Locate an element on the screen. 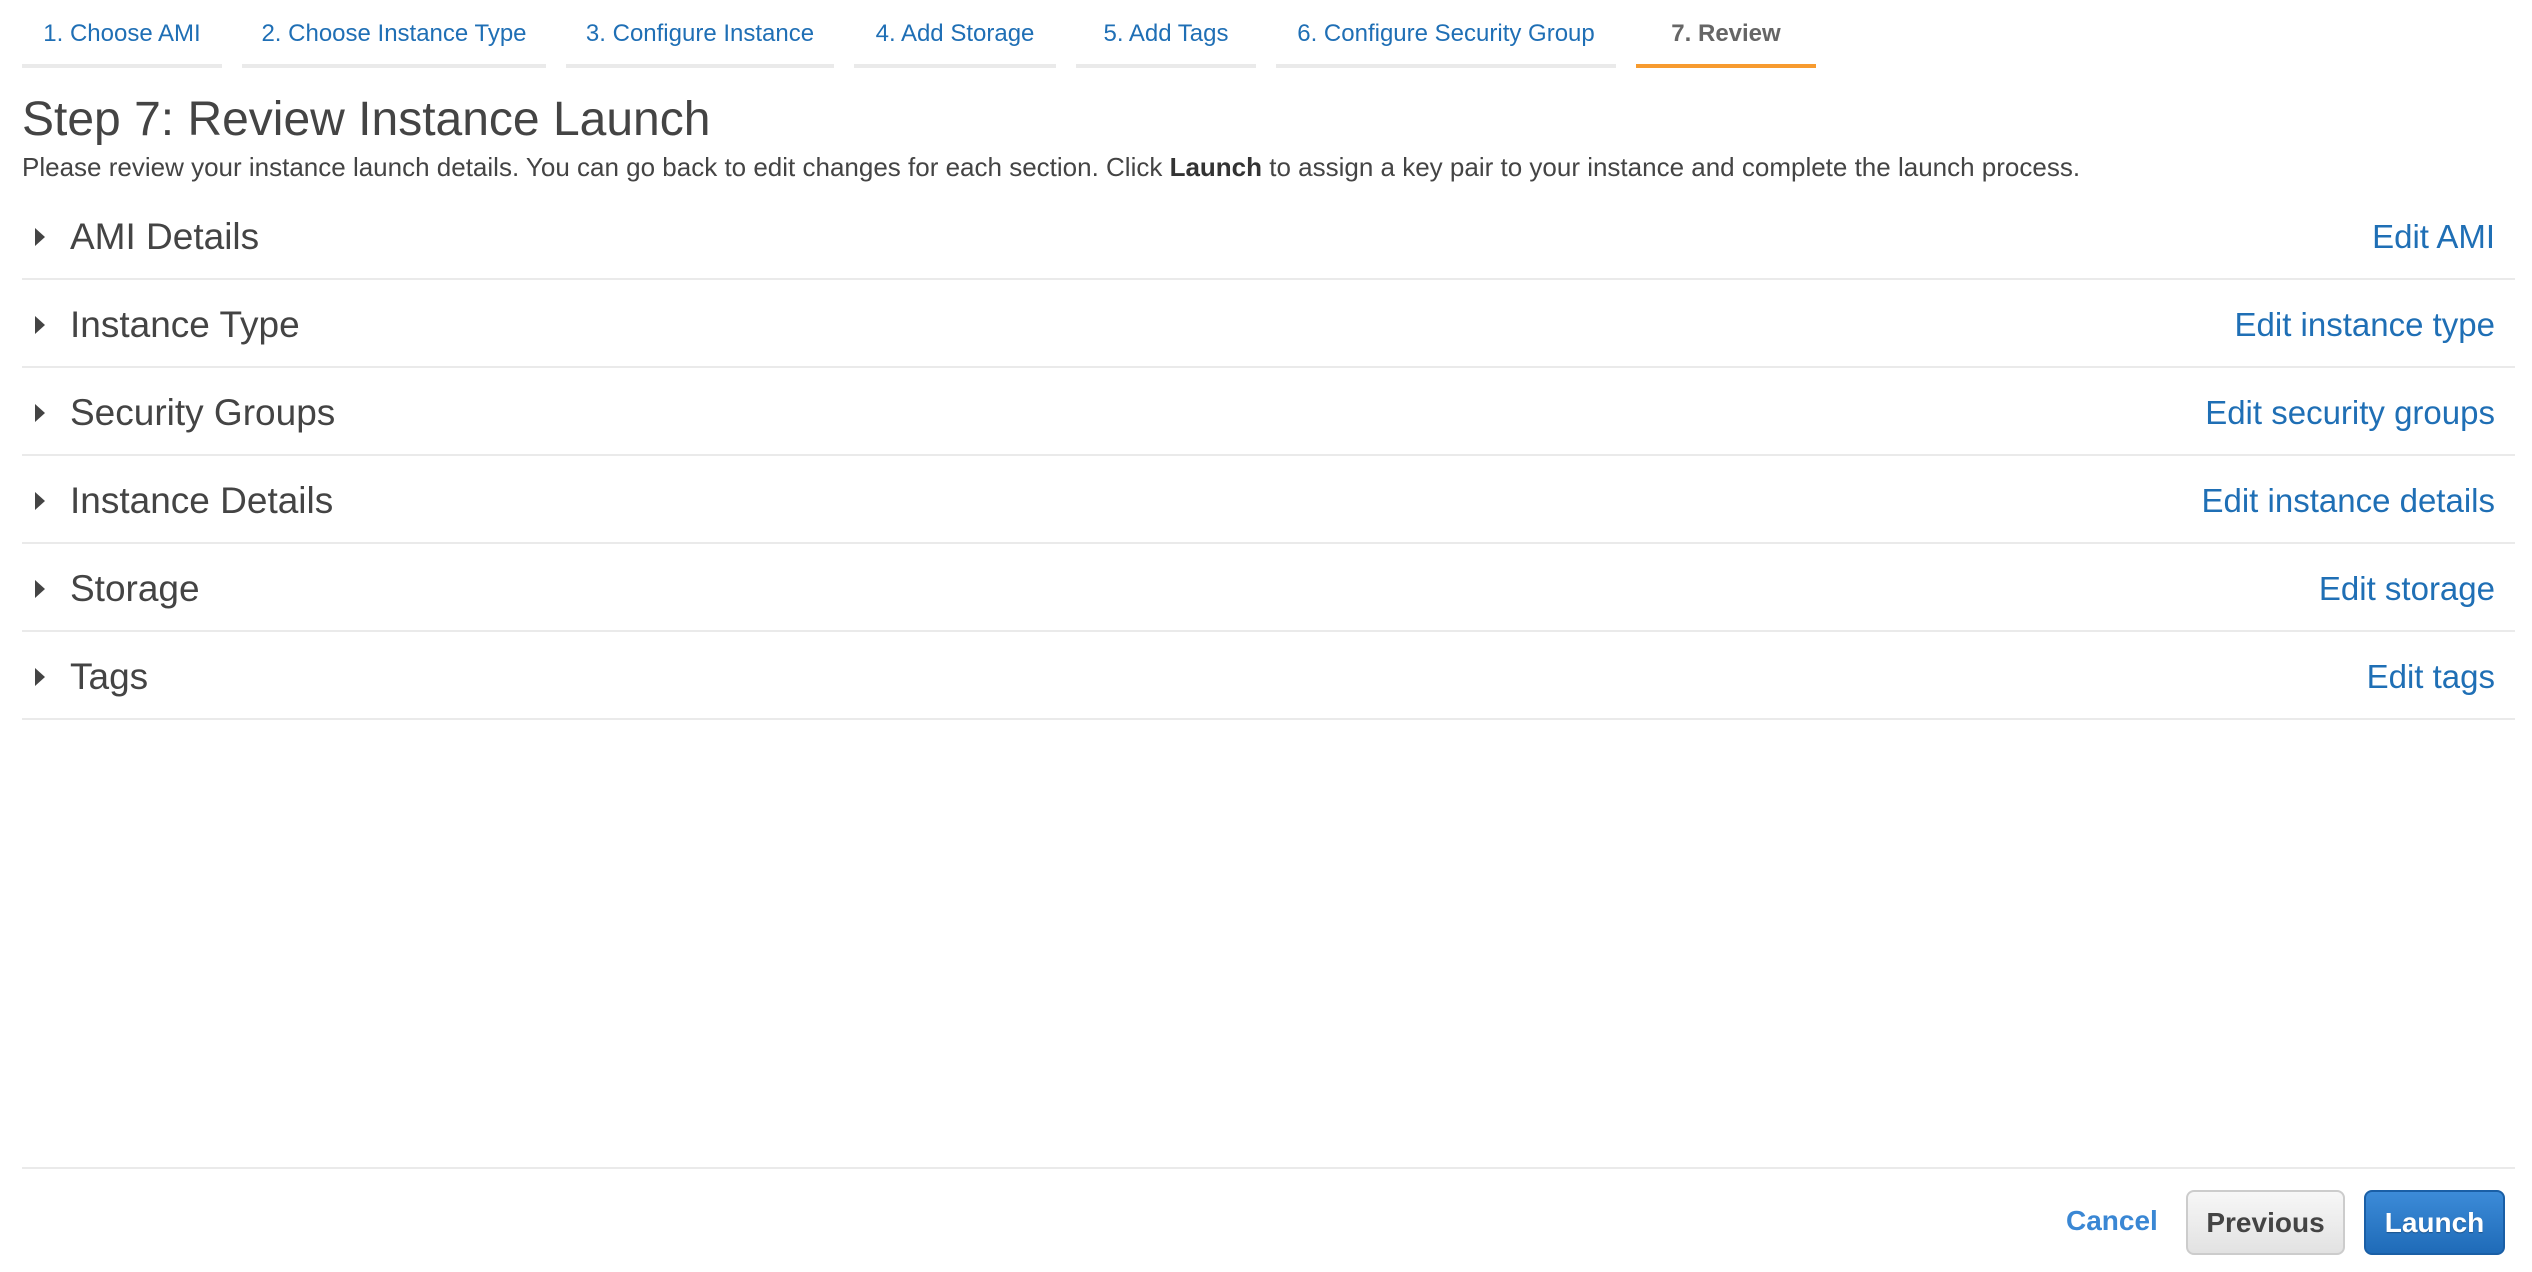  section-ami-details: AMI Details Edit AMI is located at coordinates (1268, 239).